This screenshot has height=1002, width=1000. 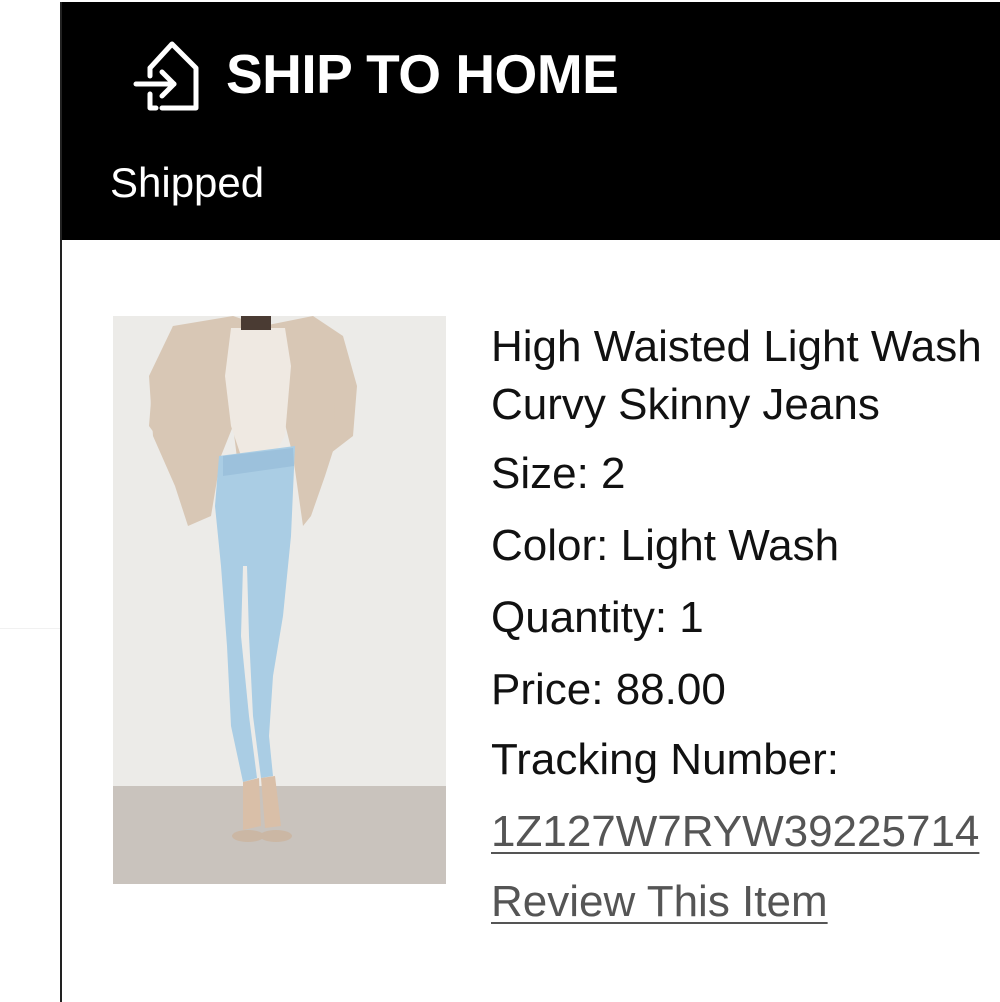 What do you see at coordinates (597, 617) in the screenshot?
I see `product-quantity: Quantity: 1` at bounding box center [597, 617].